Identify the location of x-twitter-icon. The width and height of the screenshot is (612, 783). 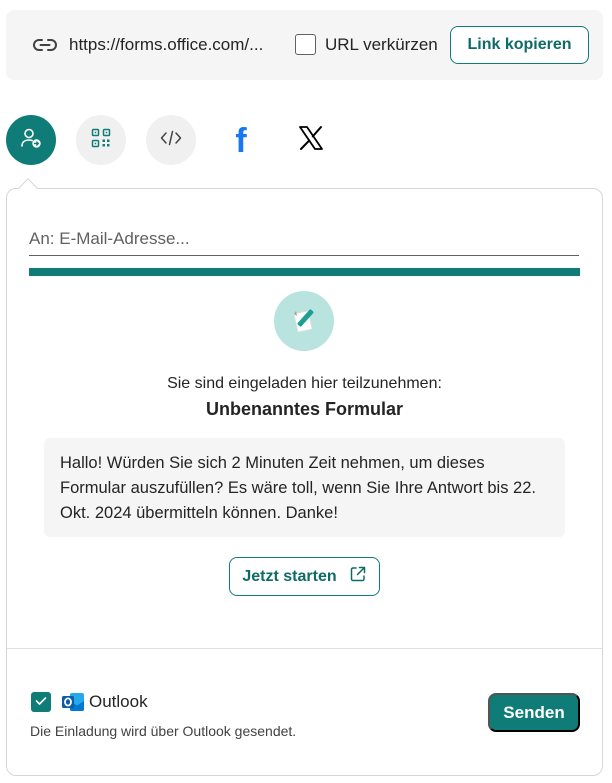
(311, 140).